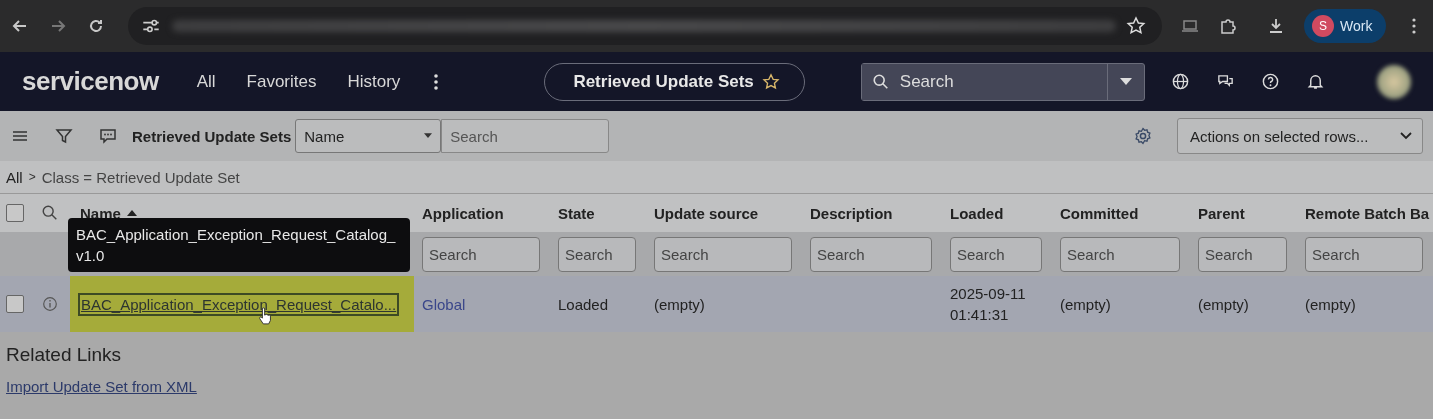 This screenshot has width=1433, height=419. Describe the element at coordinates (368, 136) in the screenshot. I see `field-select: Name` at that location.